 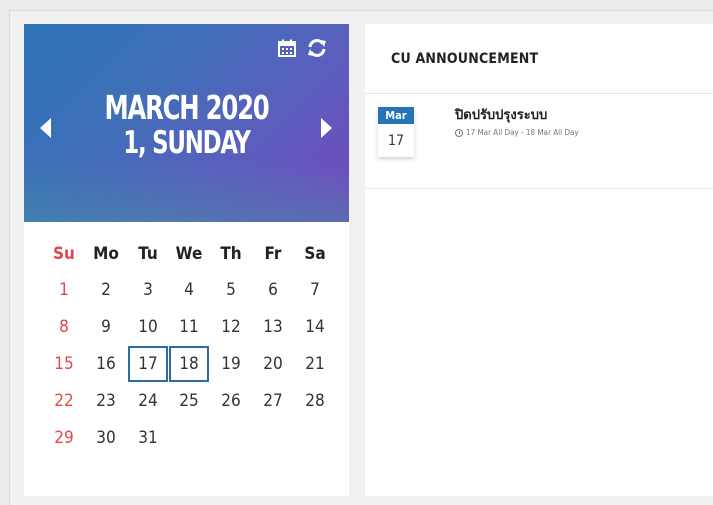 I want to click on calendar-day: 1, so click(x=64, y=290).